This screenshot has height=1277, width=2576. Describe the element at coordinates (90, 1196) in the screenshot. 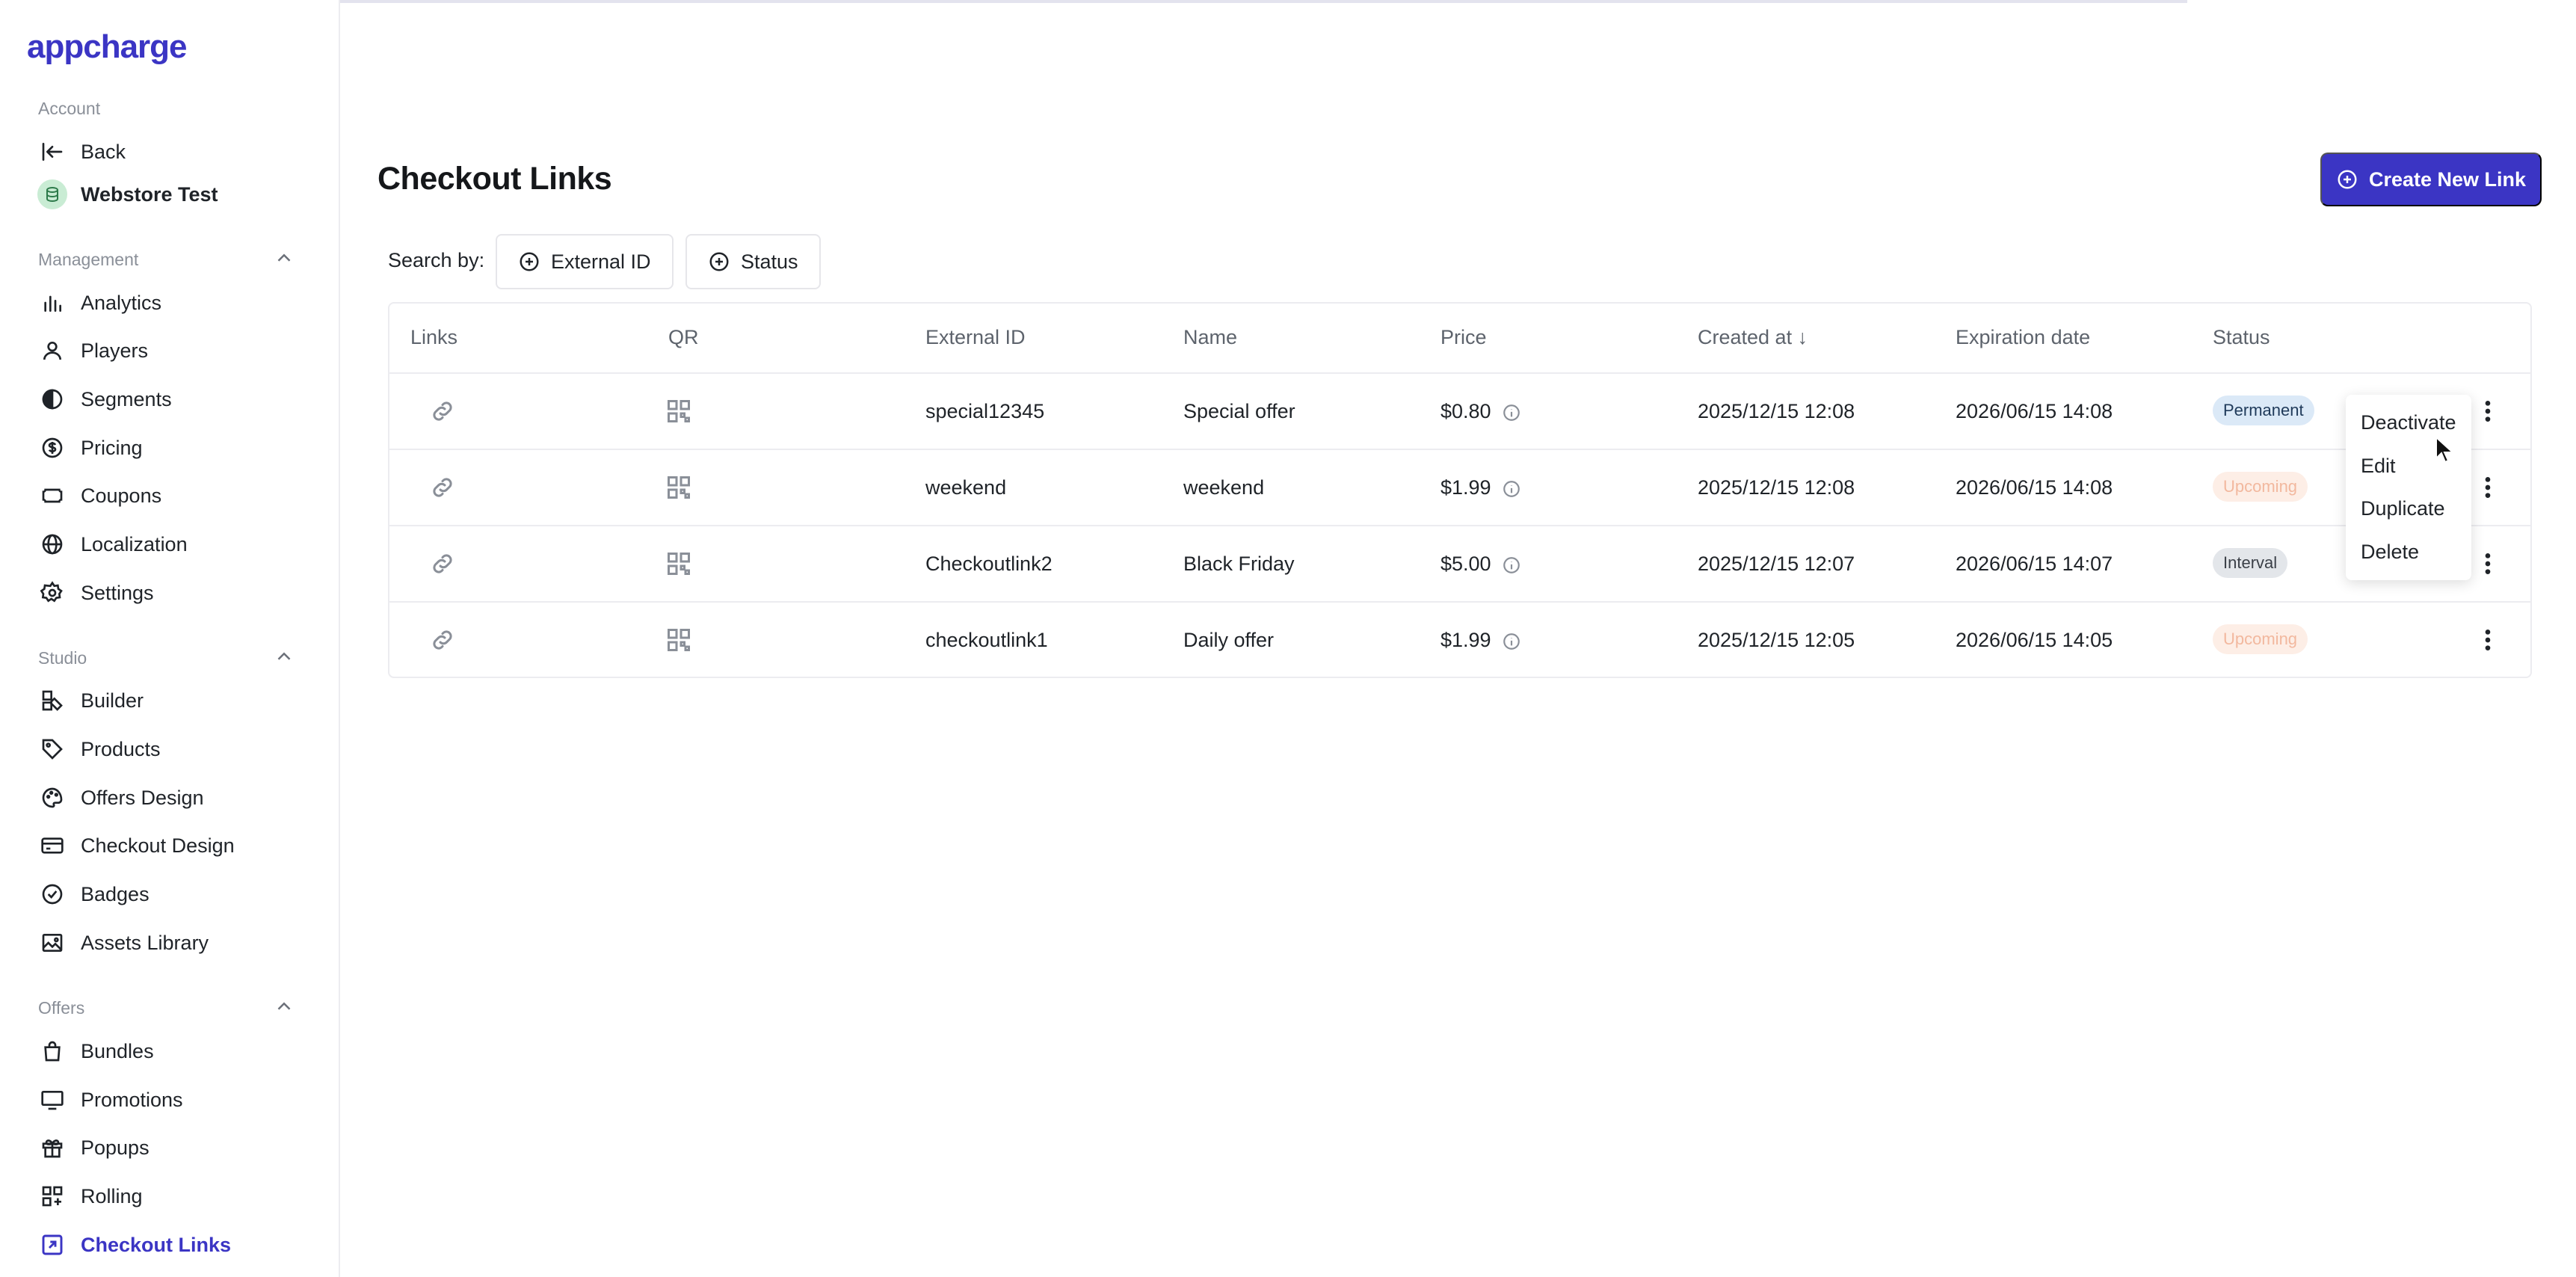

I see `sidebar-item-rolling: Rolling` at that location.